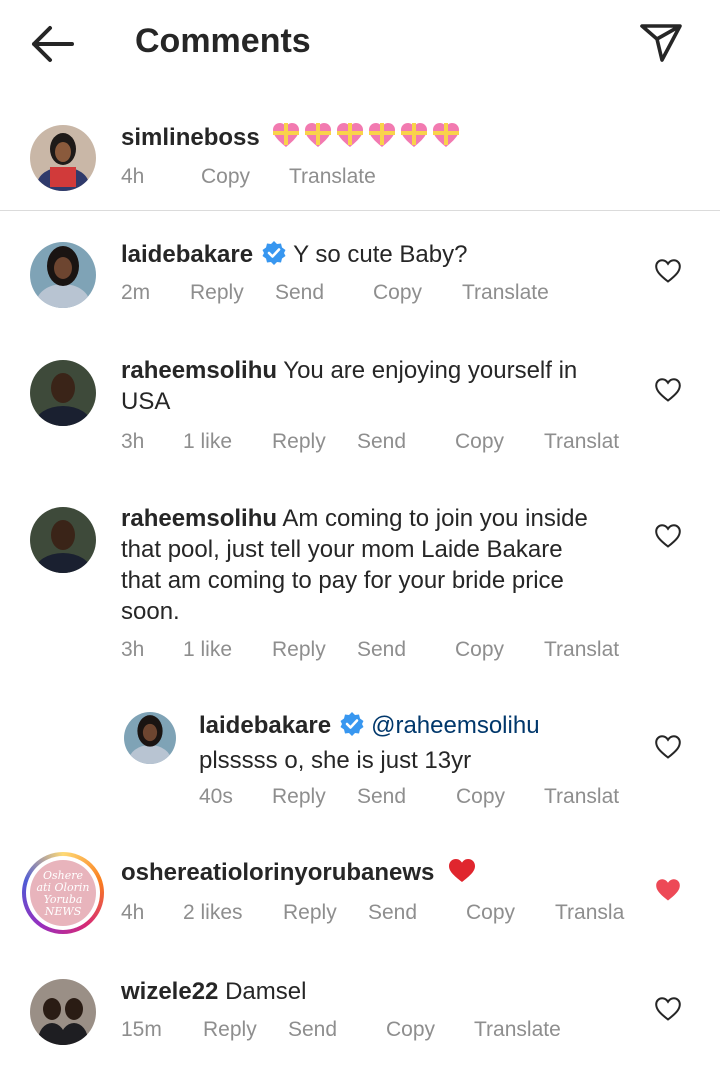 The image size is (720, 1065). I want to click on top-bar: Comments, so click(360, 44).